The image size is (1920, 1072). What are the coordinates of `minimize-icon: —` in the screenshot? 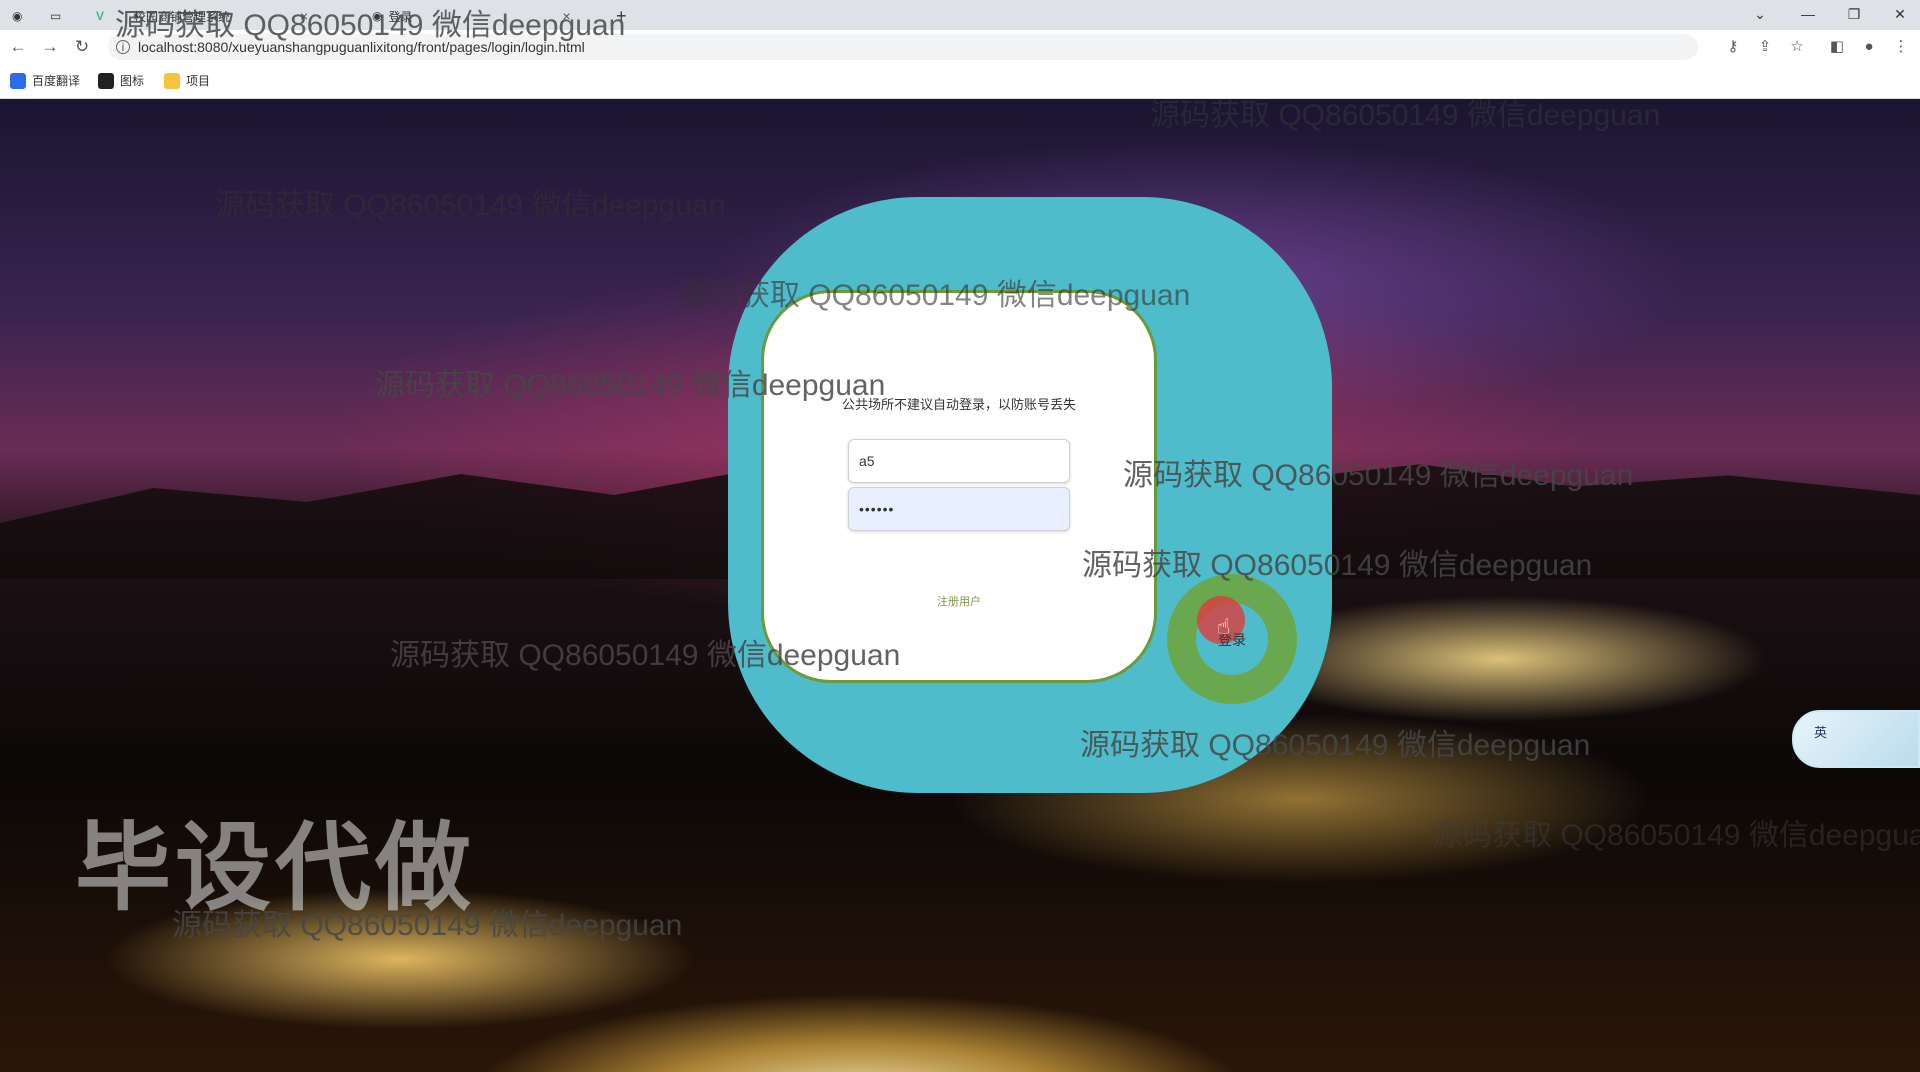 It's located at (1808, 14).